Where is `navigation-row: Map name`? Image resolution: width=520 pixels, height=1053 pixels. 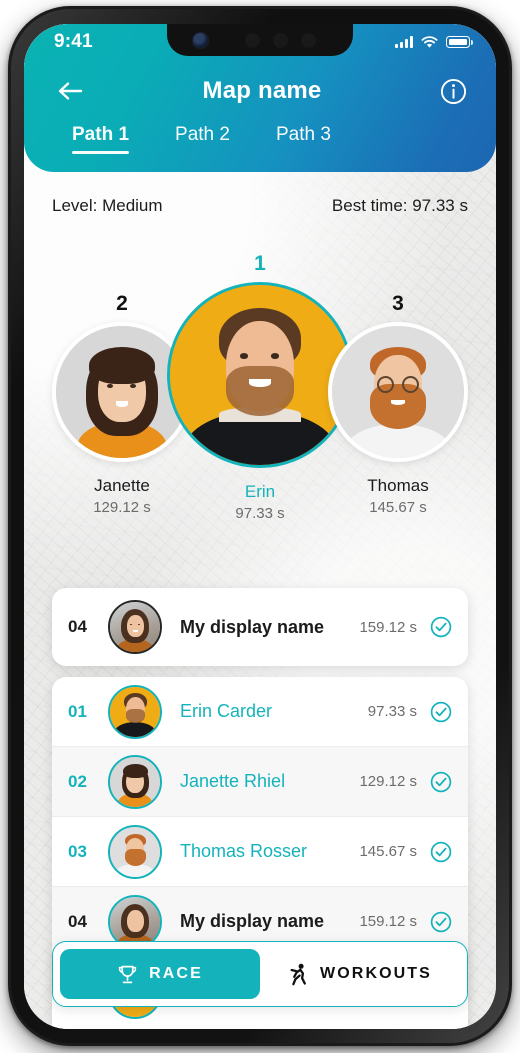 navigation-row: Map name is located at coordinates (260, 91).